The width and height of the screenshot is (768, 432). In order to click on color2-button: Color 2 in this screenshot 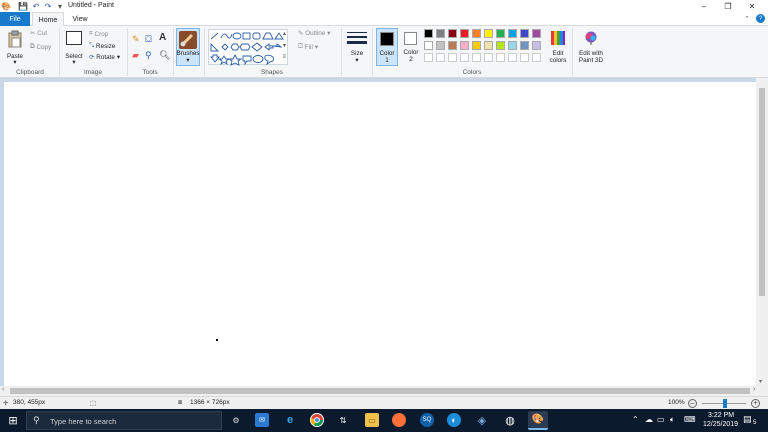, I will do `click(411, 47)`.